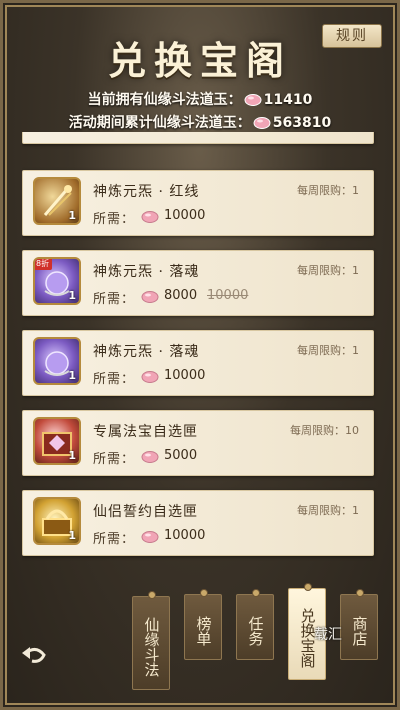  Describe the element at coordinates (181, 455) in the screenshot. I see `cost-value: 5000` at that location.